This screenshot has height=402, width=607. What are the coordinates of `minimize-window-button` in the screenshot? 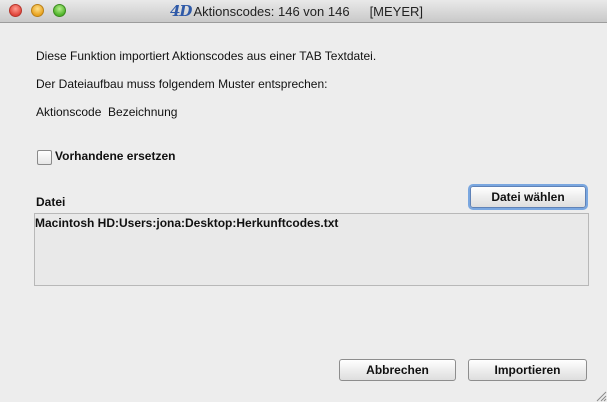 It's located at (37, 10).